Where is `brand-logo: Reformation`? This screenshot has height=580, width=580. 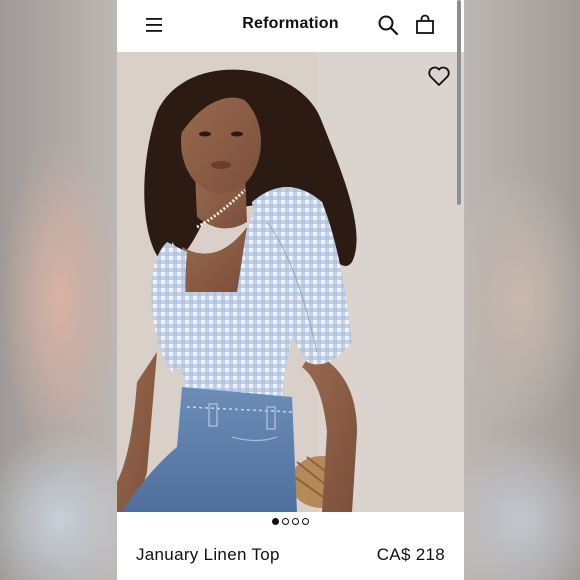
brand-logo: Reformation is located at coordinates (290, 24).